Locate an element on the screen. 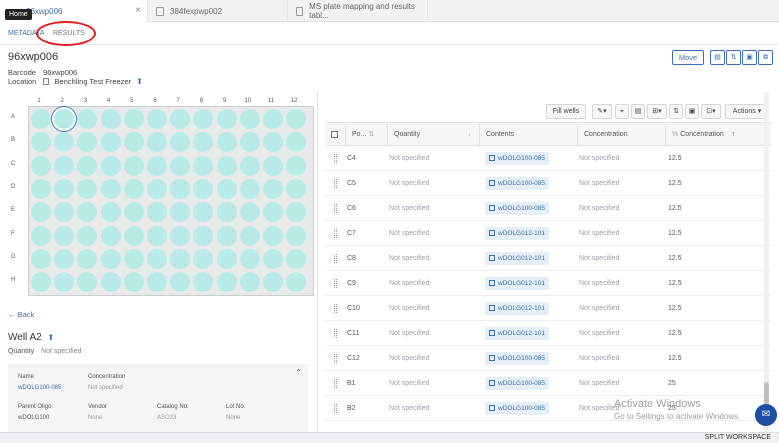 Image resolution: width=779 pixels, height=443 pixels. header-position: Po... ⇅ is located at coordinates (366, 135).